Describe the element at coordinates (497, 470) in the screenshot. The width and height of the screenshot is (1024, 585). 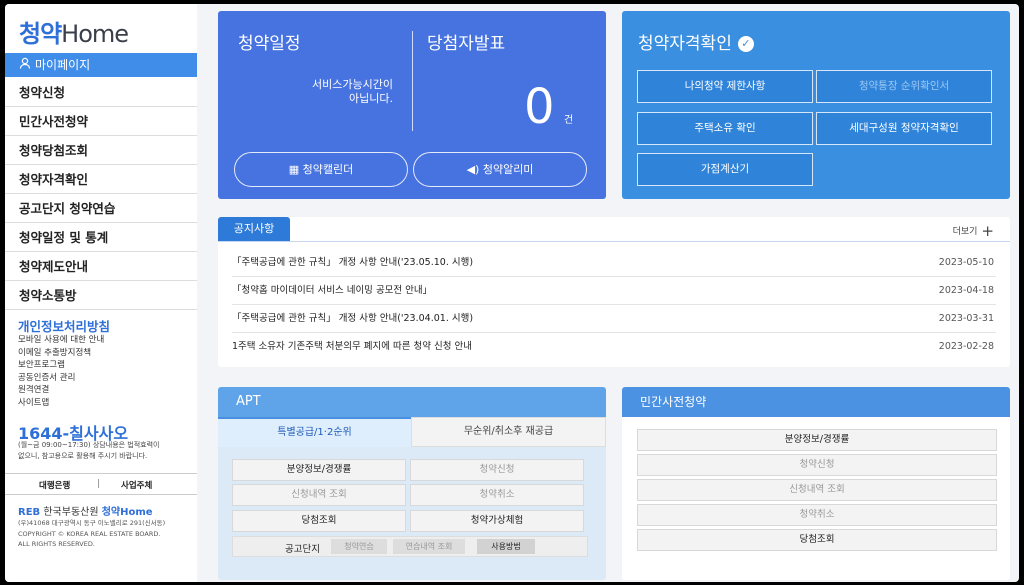
I see `apply-button: 청약신청` at that location.